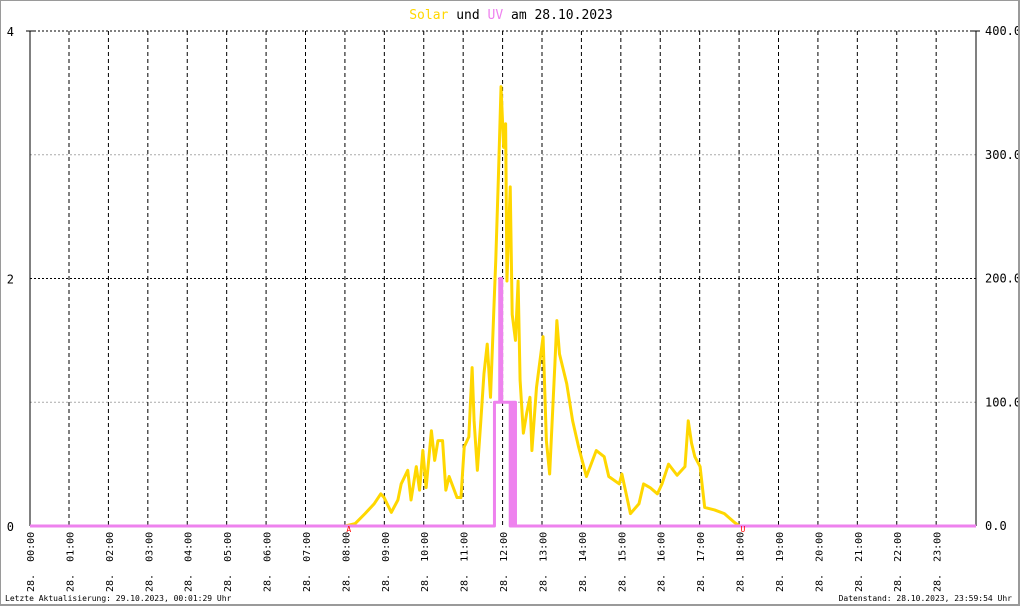  I want to click on x-tick-label: 28. 12:00, so click(504, 562).